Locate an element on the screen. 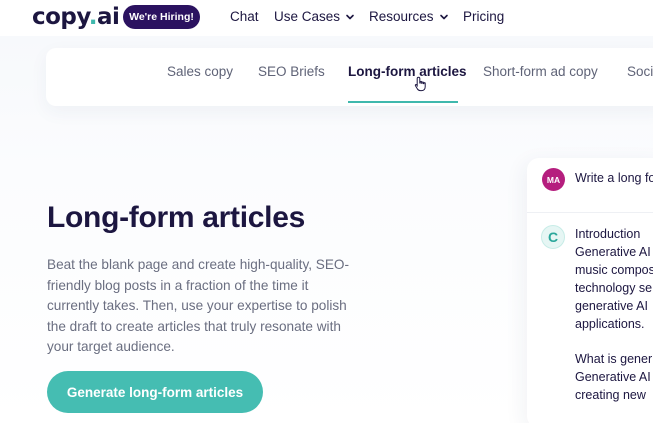 This screenshot has height=423, width=653. hand-pointer-icon is located at coordinates (420, 84).